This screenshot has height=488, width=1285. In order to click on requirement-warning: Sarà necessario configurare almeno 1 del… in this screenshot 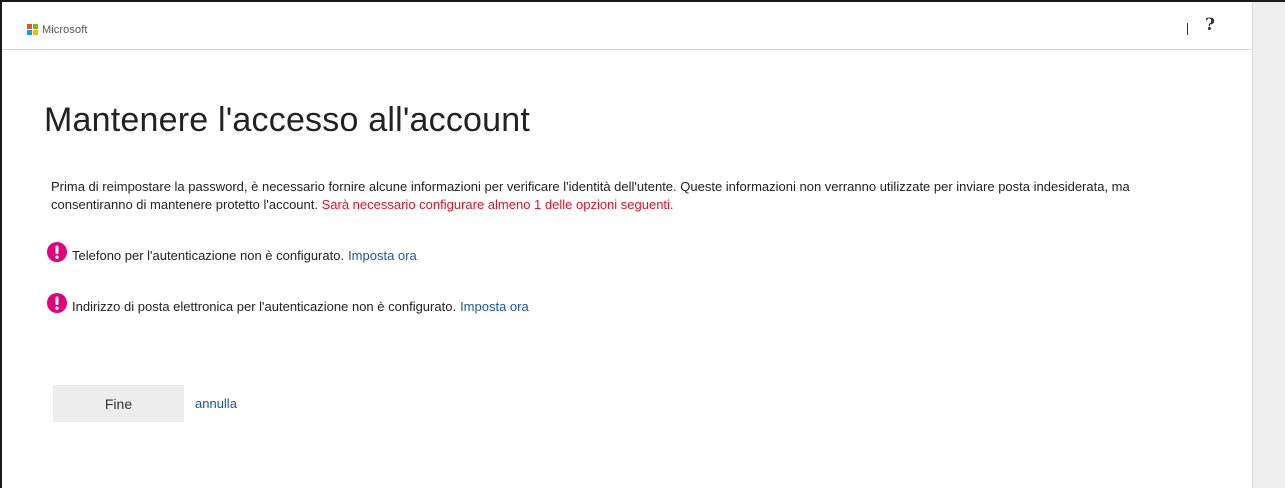, I will do `click(497, 204)`.